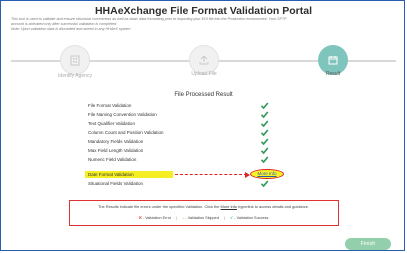 Image resolution: width=407 pixels, height=253 pixels. What do you see at coordinates (232, 218) in the screenshot?
I see `check-icon: ✓` at bounding box center [232, 218].